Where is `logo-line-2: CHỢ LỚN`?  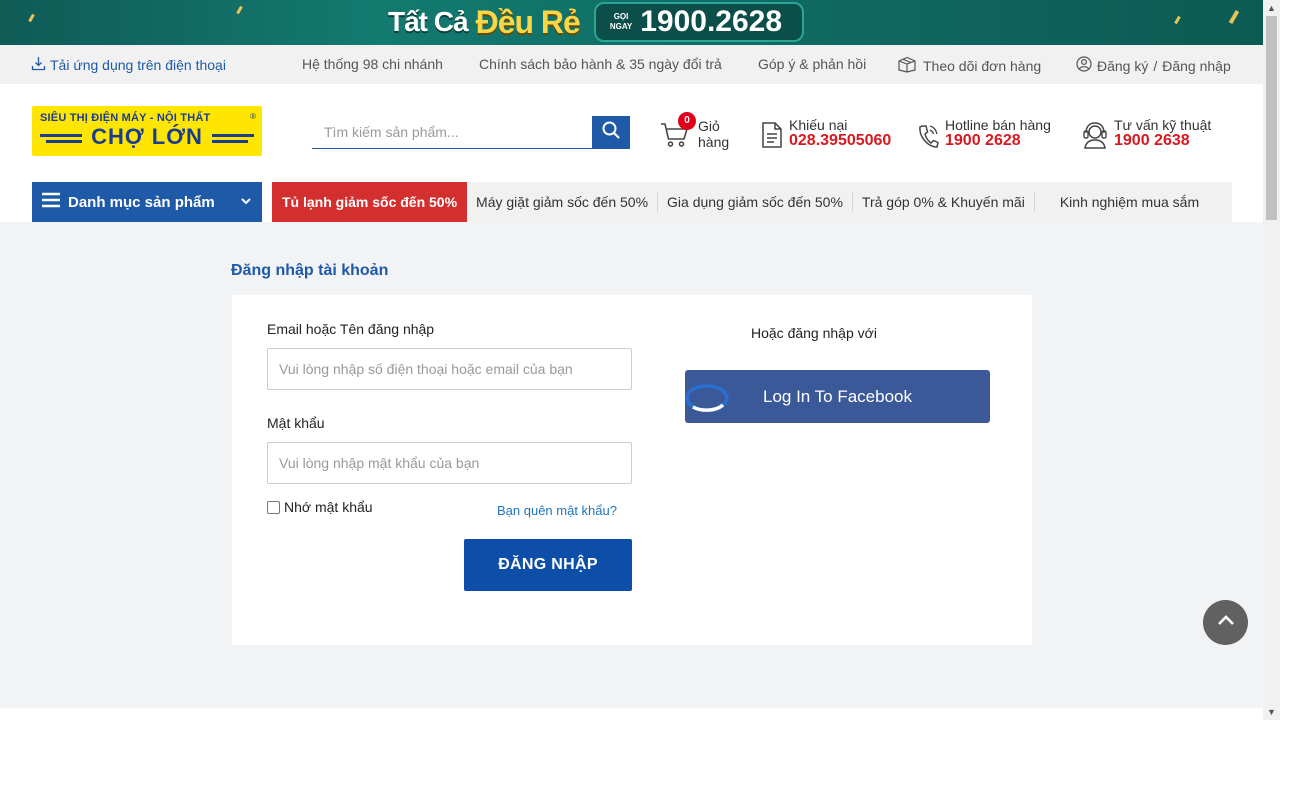 logo-line-2: CHỢ LỚN is located at coordinates (147, 136).